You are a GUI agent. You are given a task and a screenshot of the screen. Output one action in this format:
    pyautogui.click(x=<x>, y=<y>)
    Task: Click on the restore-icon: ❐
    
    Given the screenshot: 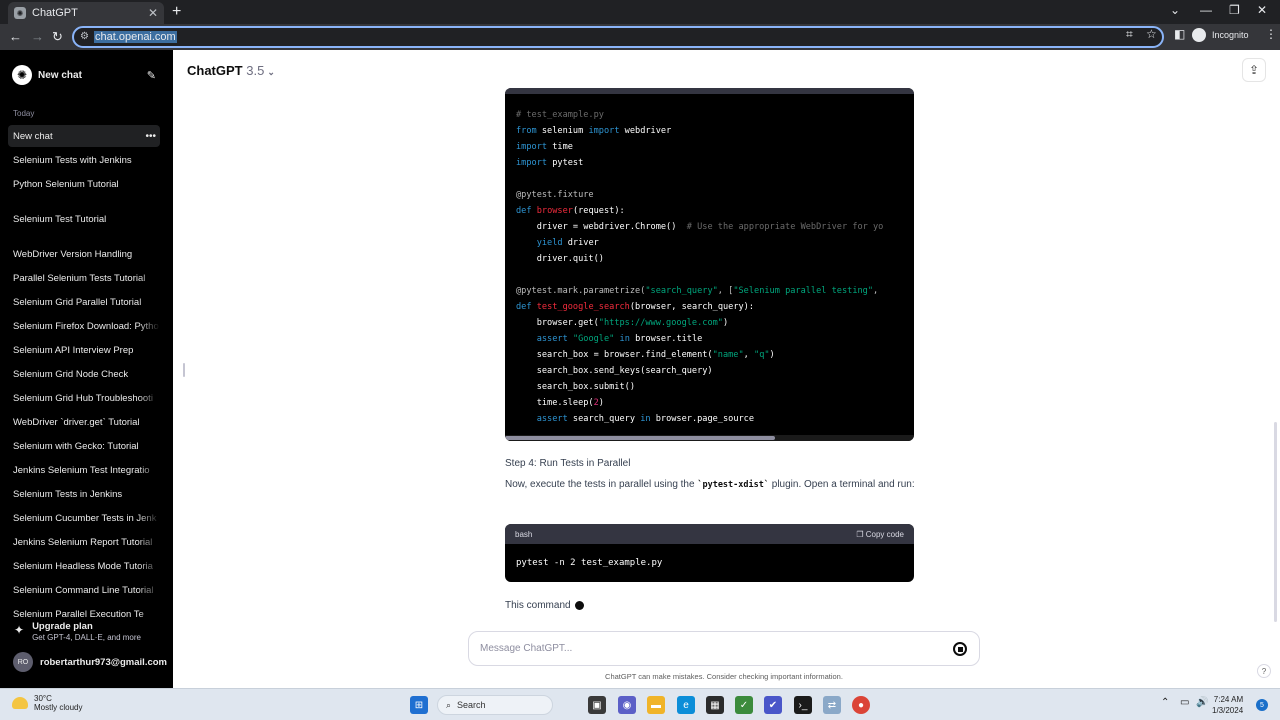 What is the action you would take?
    pyautogui.click(x=1234, y=10)
    